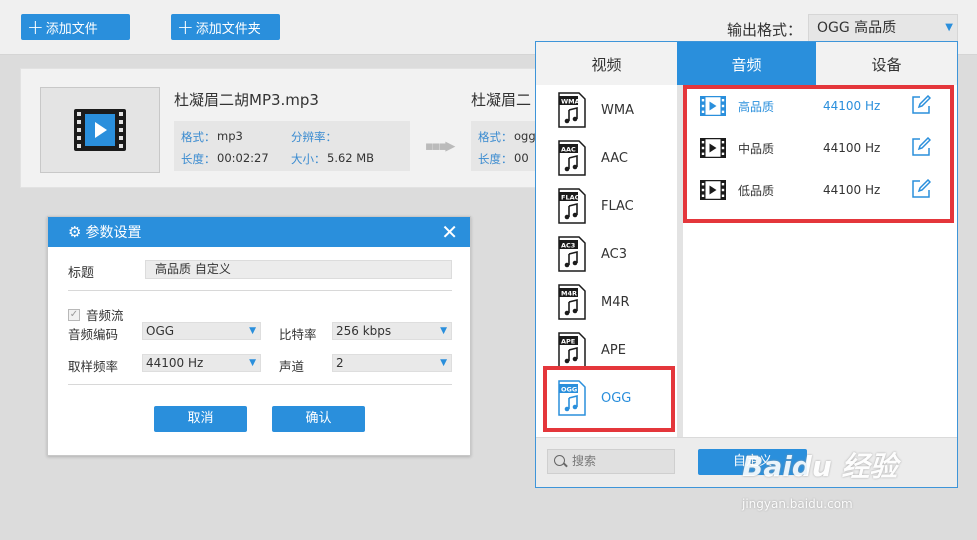 Image resolution: width=977 pixels, height=540 pixels. I want to click on add-file-button: + 添加文件, so click(75, 27).